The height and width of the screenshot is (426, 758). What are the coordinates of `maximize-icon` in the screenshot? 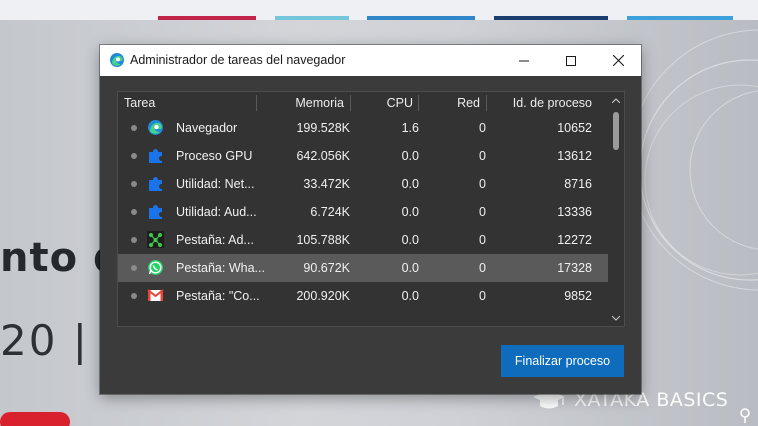 It's located at (571, 60).